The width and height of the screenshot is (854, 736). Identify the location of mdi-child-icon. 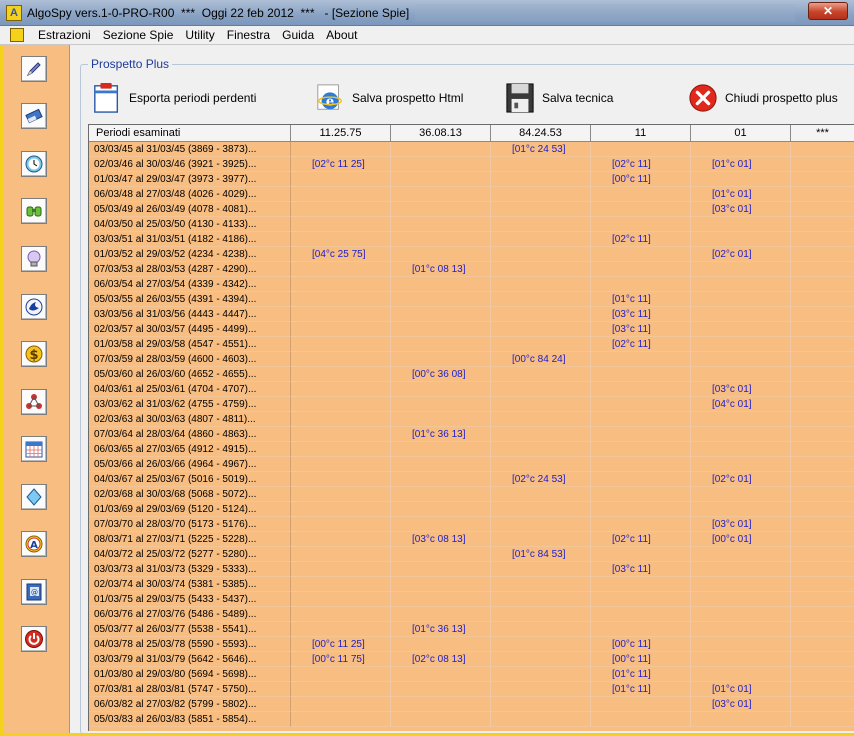
(17, 35).